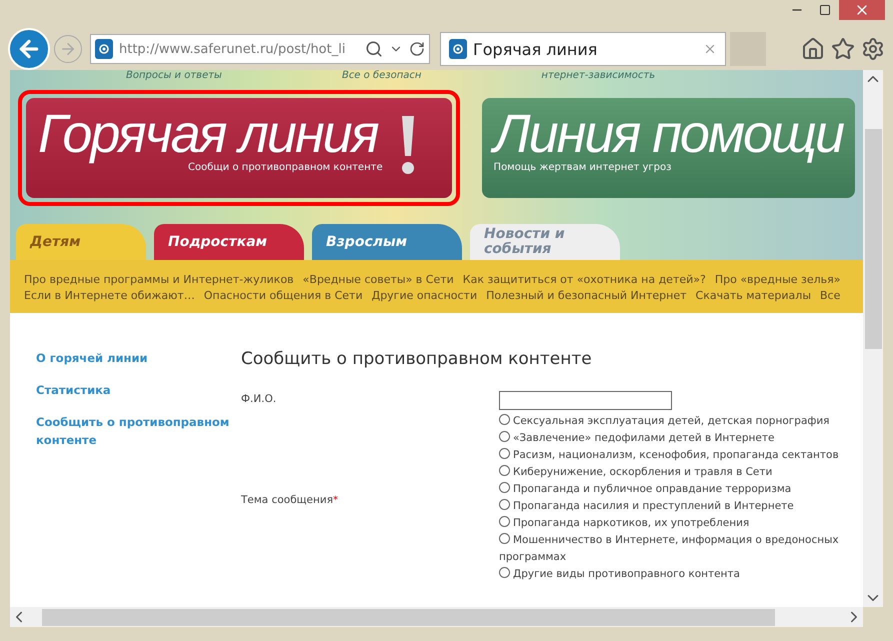 This screenshot has height=641, width=893. I want to click on browser-tab: Горячая линия, so click(583, 49).